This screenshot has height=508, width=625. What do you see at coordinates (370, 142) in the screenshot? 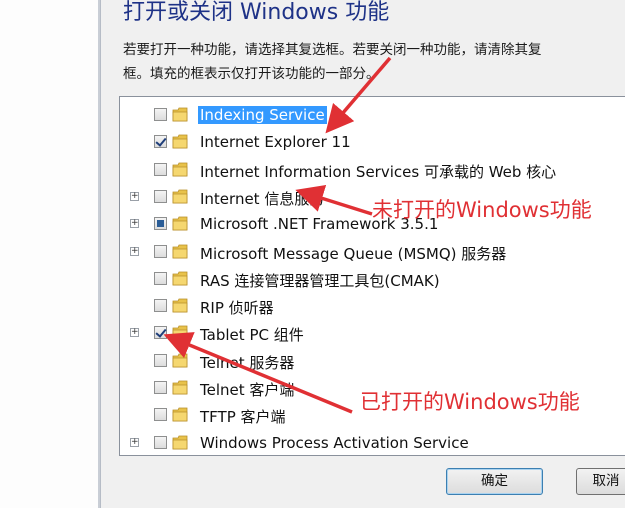
I see `feature-row: Internet Explorer 11` at bounding box center [370, 142].